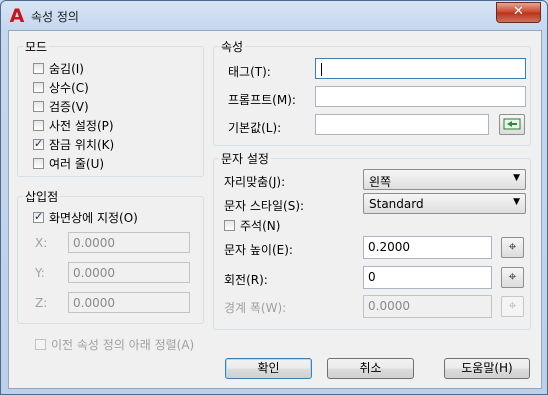  Describe the element at coordinates (370, 368) in the screenshot. I see `cancel-button: 취소` at that location.